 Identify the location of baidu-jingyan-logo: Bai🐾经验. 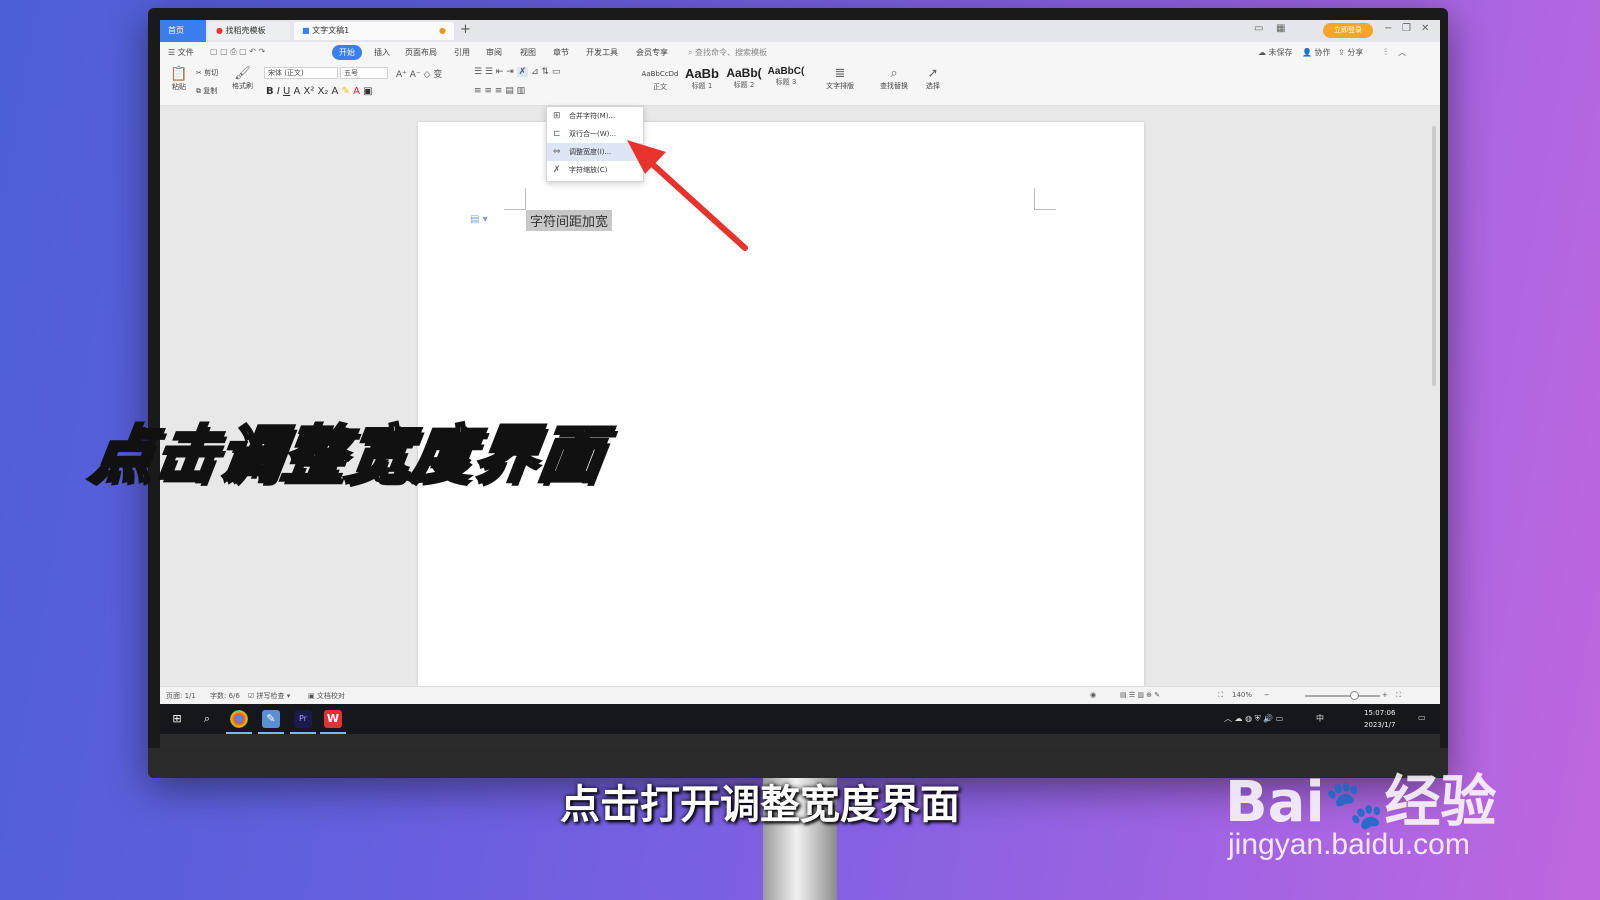
(1361, 802).